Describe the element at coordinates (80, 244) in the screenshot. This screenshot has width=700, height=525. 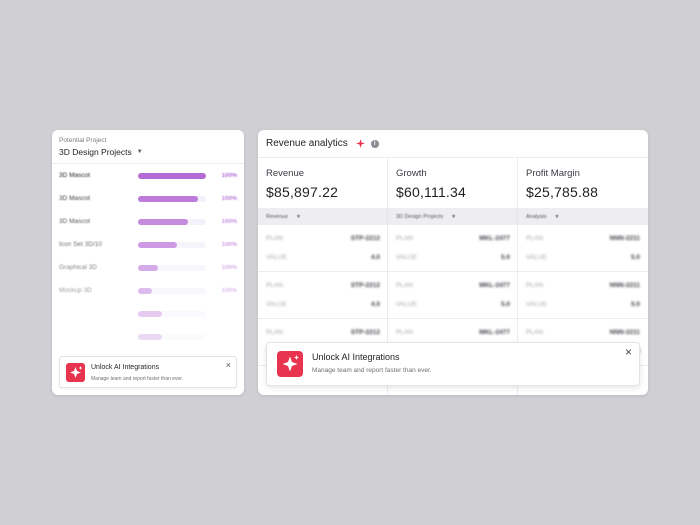
I see `project-name: Icon Set 3D/10` at that location.